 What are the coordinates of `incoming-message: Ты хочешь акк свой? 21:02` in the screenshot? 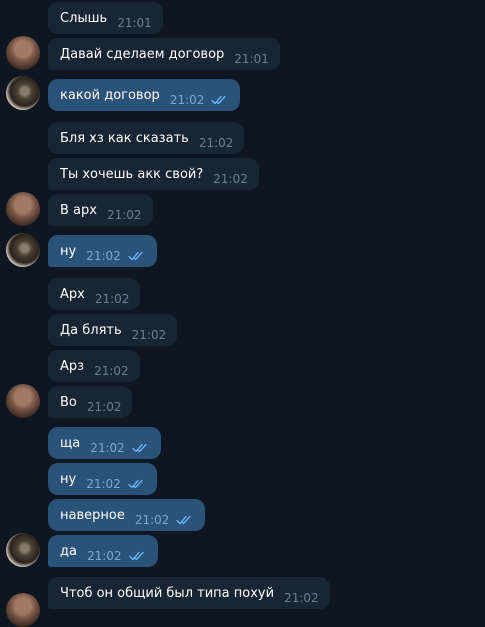 It's located at (153, 174).